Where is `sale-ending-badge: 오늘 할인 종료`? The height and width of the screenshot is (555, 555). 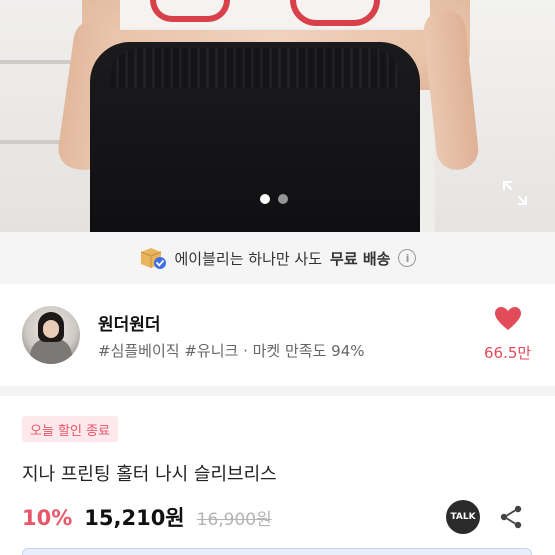 sale-ending-badge: 오늘 할인 종료 is located at coordinates (70, 429).